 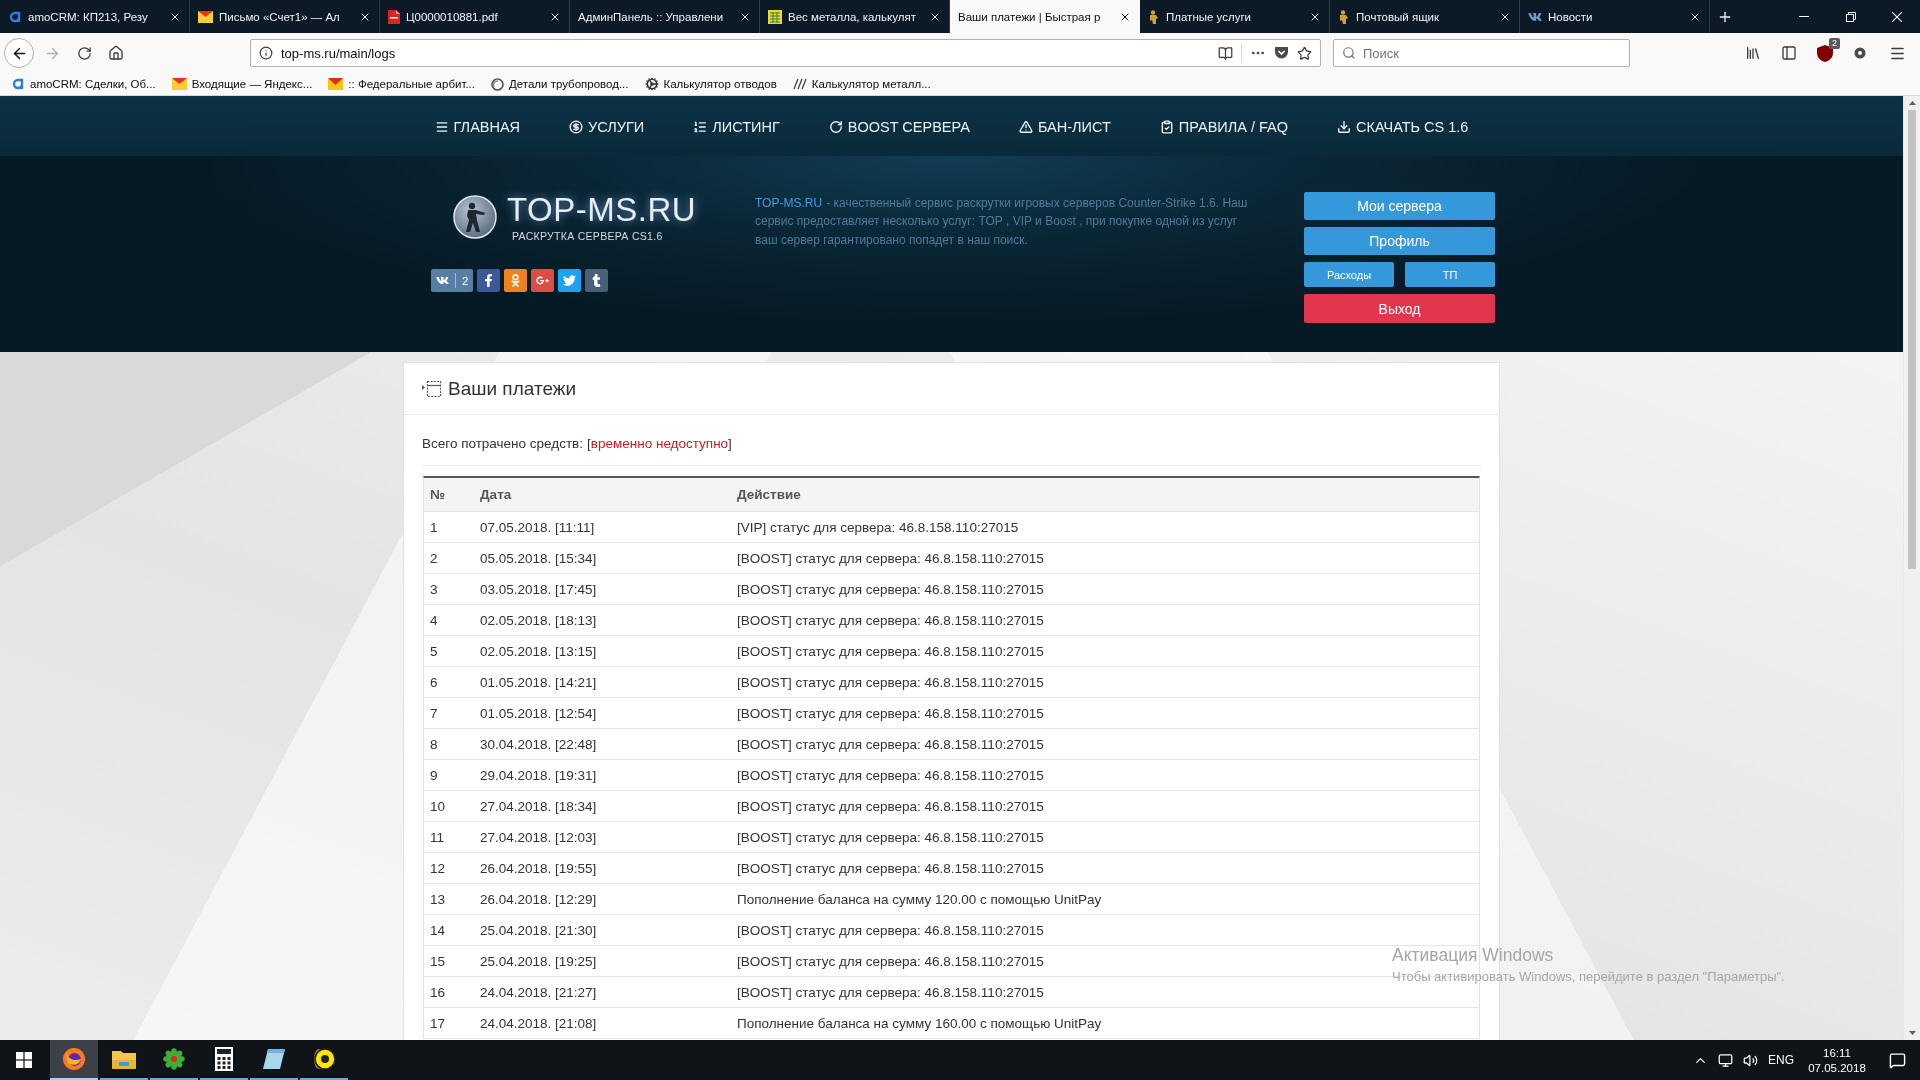 What do you see at coordinates (878, 527) in the screenshot?
I see `table-cell: [VIP] статус для сервера: 46.8.158.110:27015` at bounding box center [878, 527].